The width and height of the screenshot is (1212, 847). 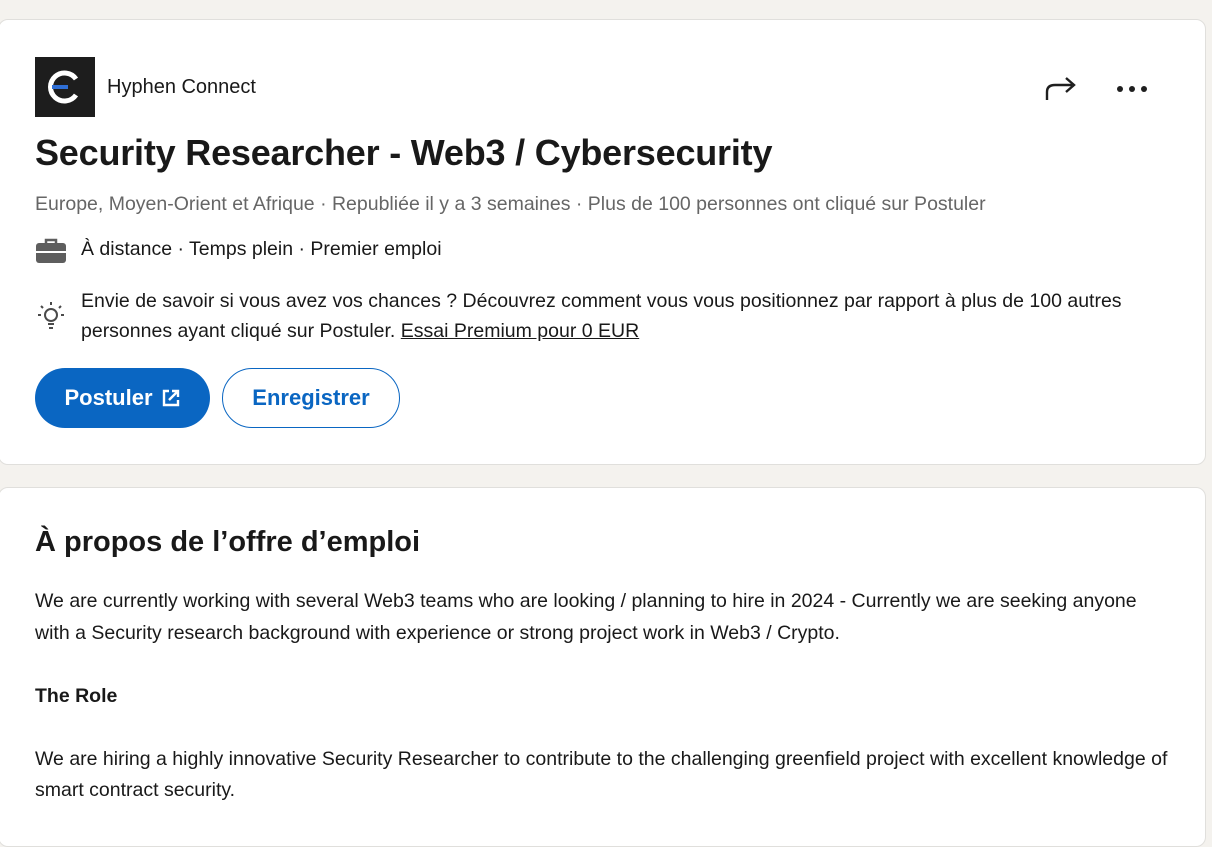 What do you see at coordinates (171, 398) in the screenshot?
I see `external-link-icon` at bounding box center [171, 398].